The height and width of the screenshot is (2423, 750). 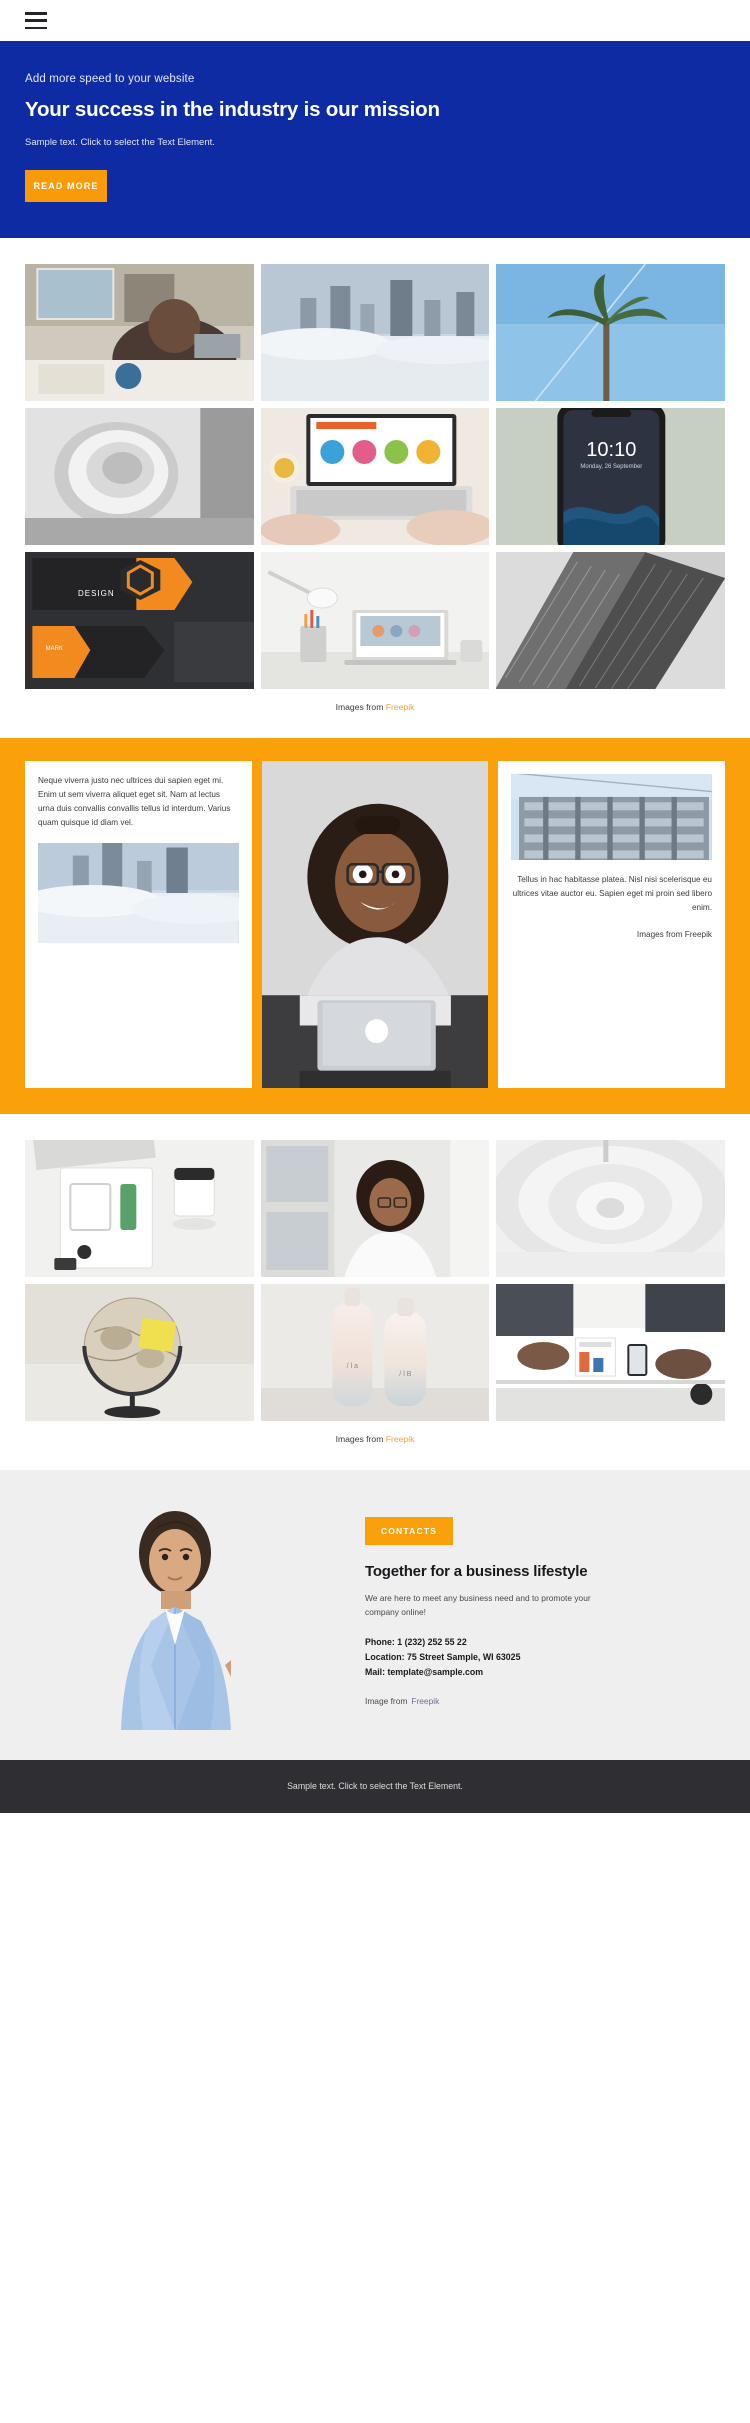 I want to click on contact-mail: Mail: template@sample.com, so click(x=424, y=1671).